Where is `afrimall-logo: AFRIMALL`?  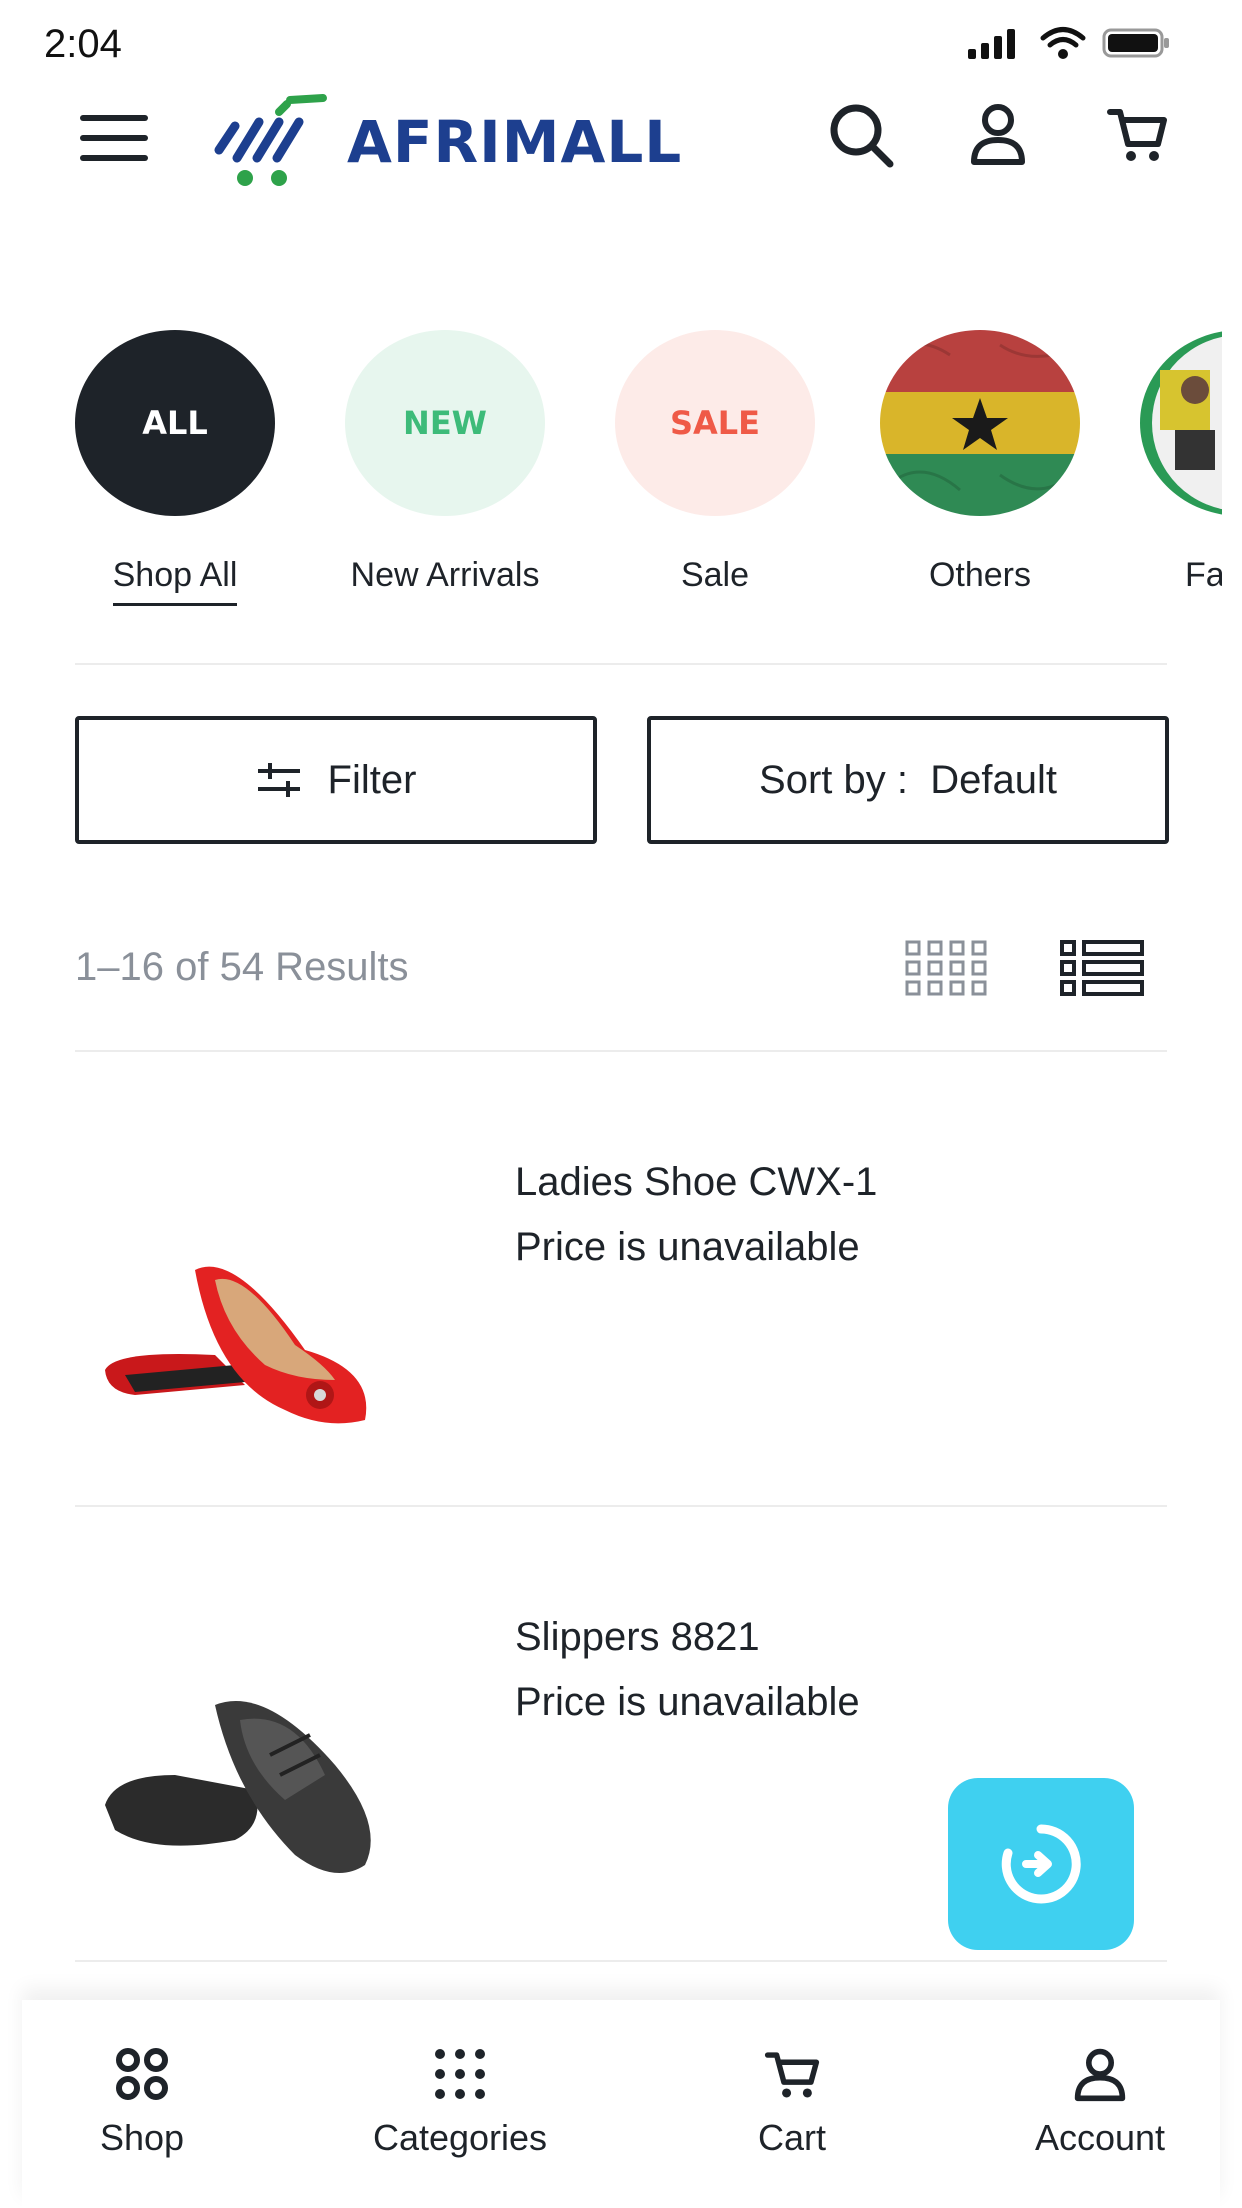
afrimall-logo: AFRIMALL is located at coordinates (443, 142).